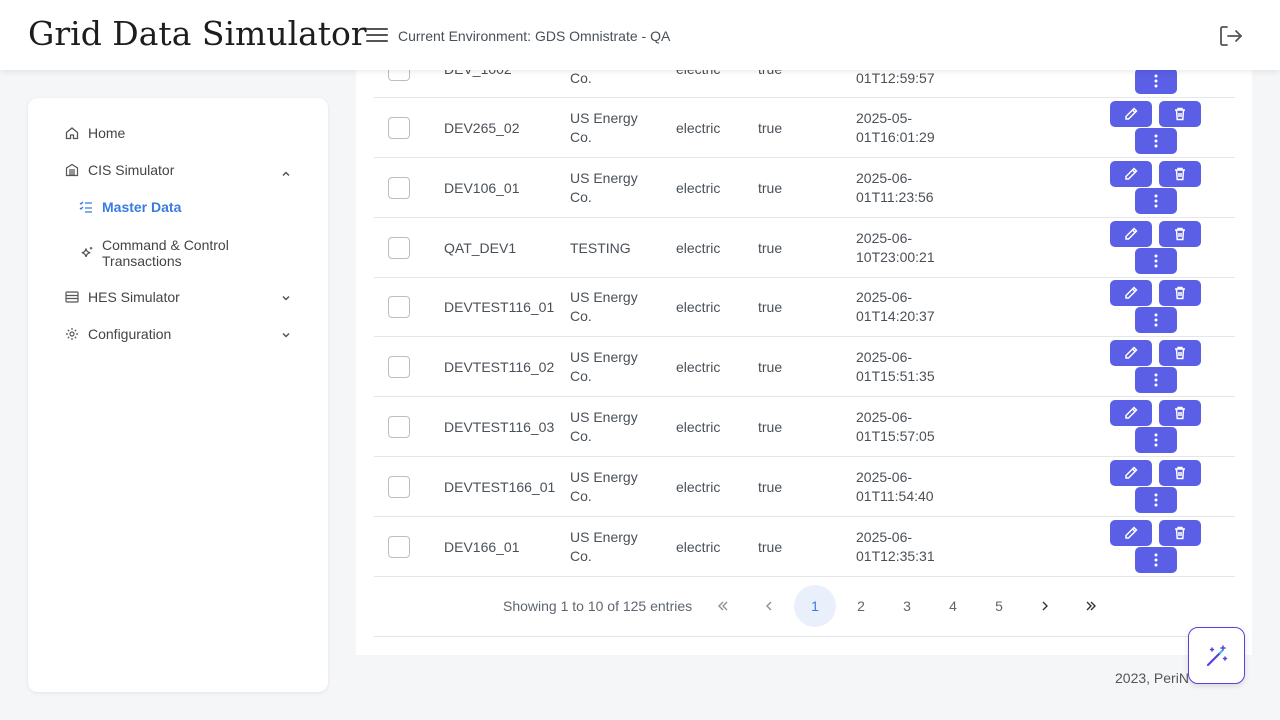 The width and height of the screenshot is (1280, 720). What do you see at coordinates (895, 137) in the screenshot?
I see `date-line: 01T16:01:29` at bounding box center [895, 137].